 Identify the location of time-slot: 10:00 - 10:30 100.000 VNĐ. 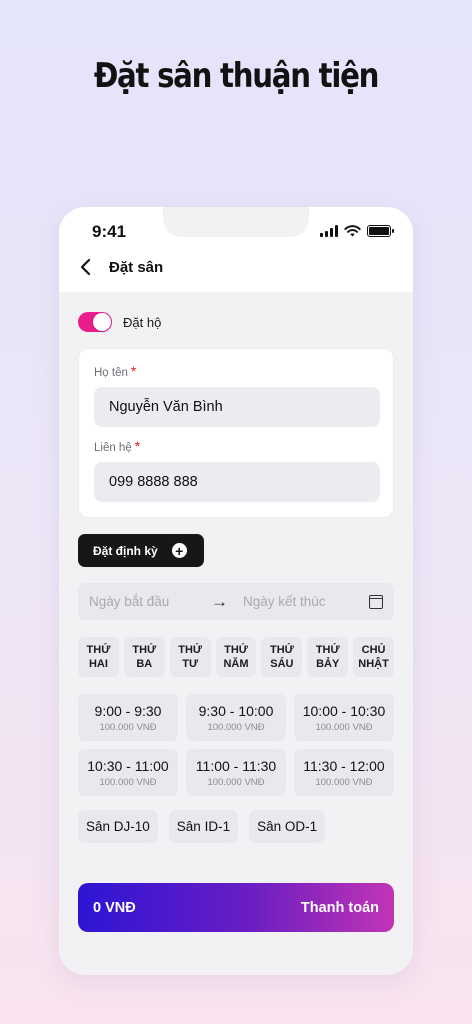
(344, 717).